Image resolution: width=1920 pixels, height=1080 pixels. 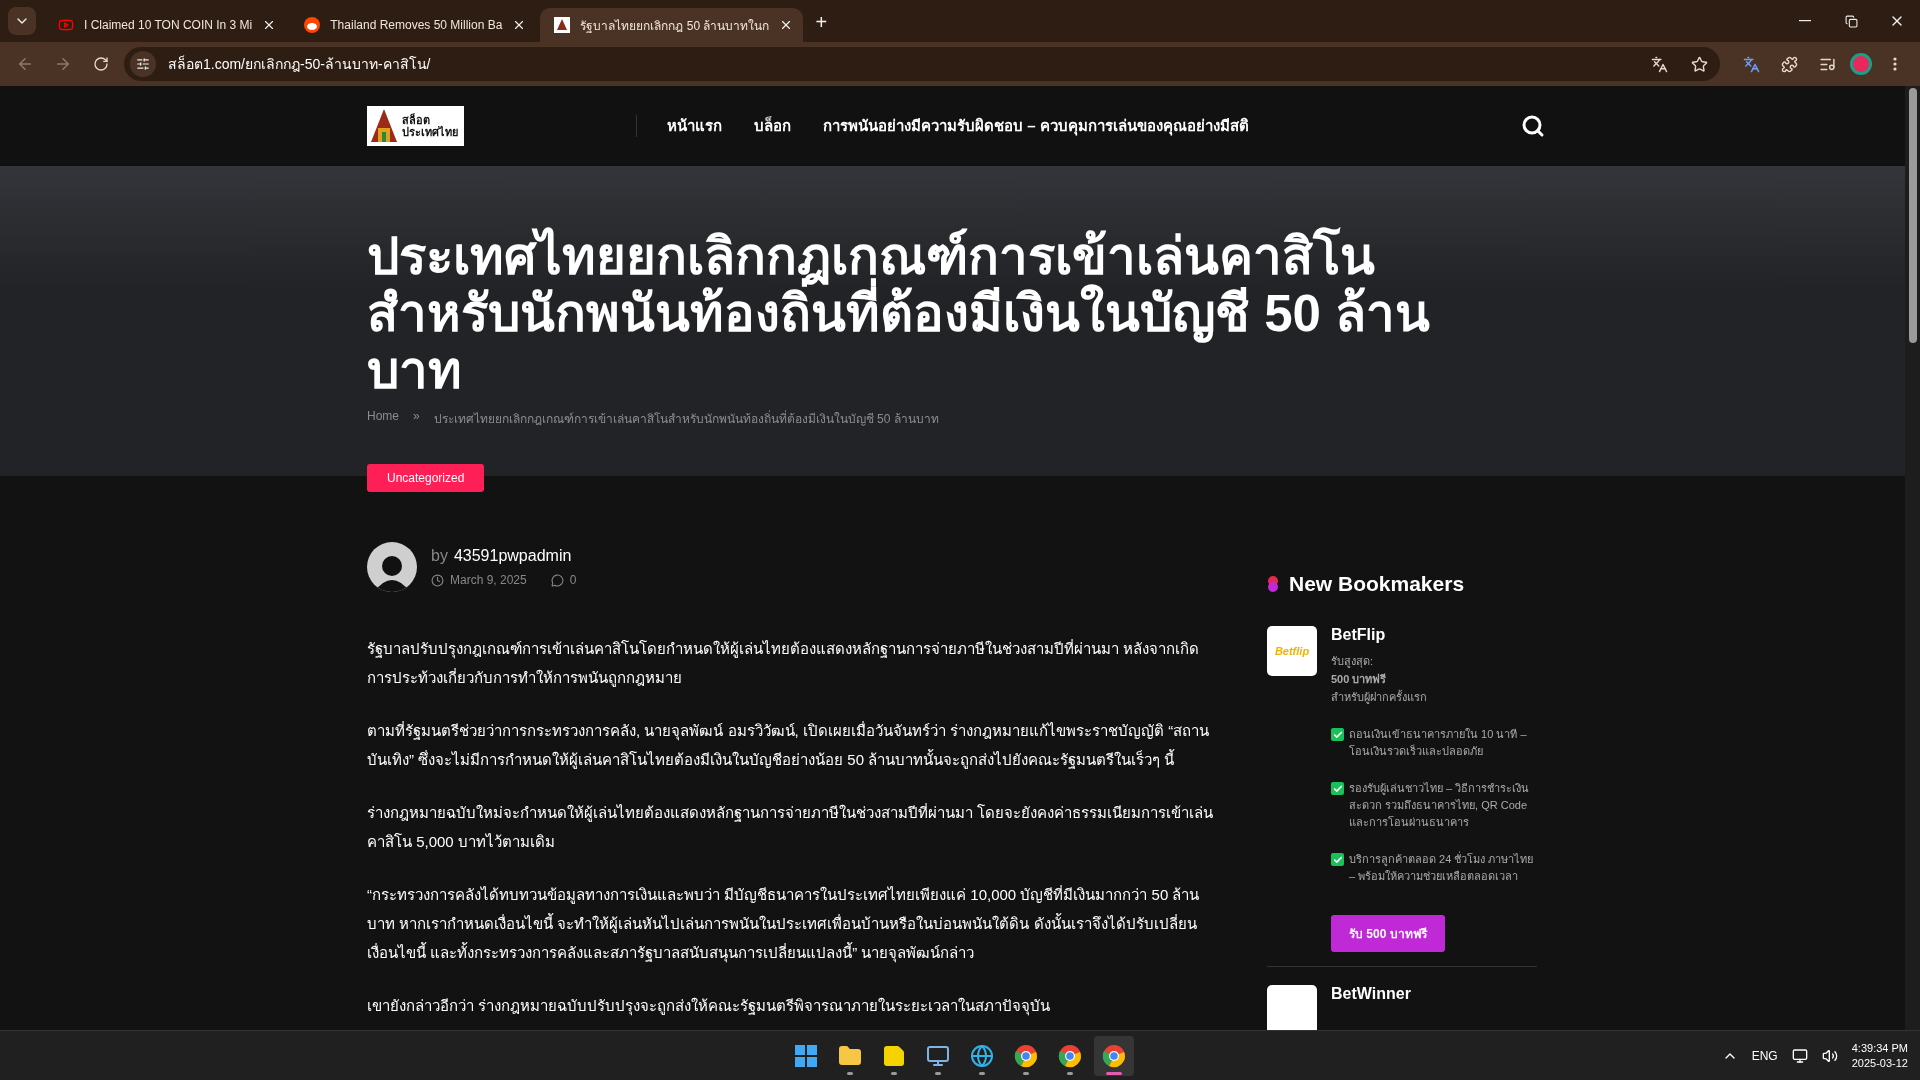 I want to click on taskbar-app, so click(x=1114, y=1055).